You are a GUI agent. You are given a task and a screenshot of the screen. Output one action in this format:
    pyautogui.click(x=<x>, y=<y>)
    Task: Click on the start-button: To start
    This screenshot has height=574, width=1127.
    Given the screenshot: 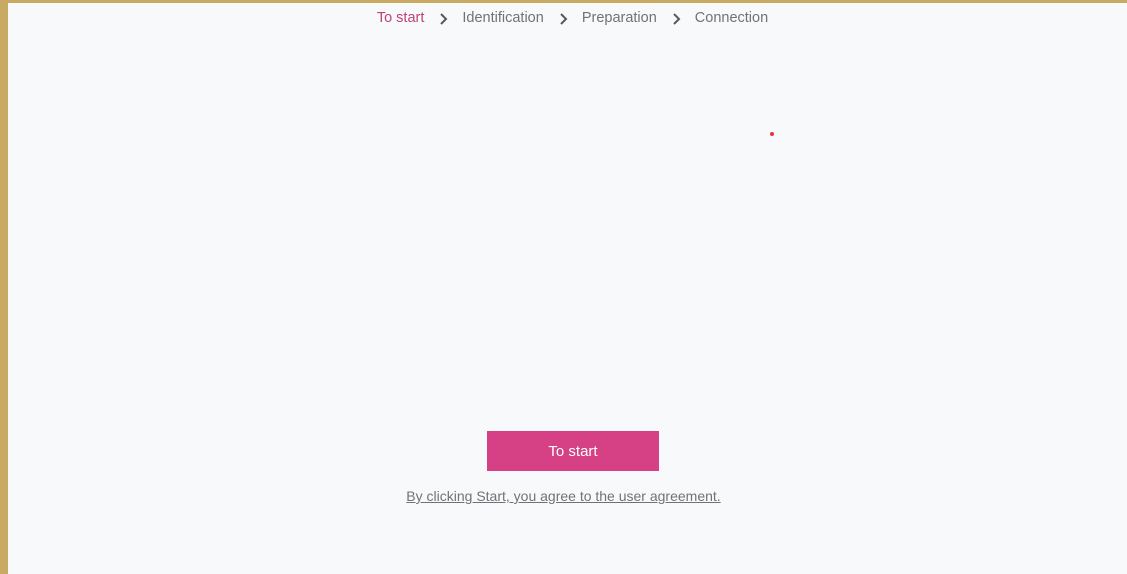 What is the action you would take?
    pyautogui.click(x=573, y=451)
    